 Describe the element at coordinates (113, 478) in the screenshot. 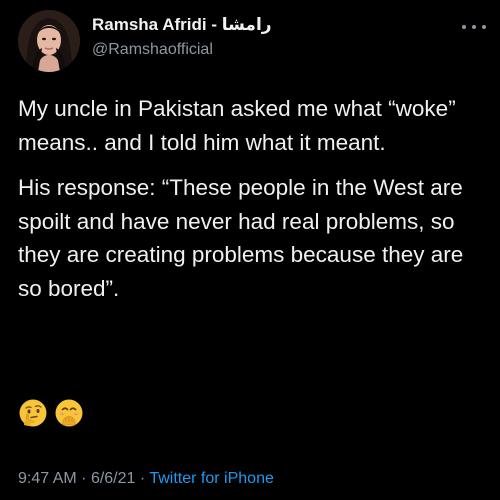

I see `tweet-date: 6/6/21` at that location.